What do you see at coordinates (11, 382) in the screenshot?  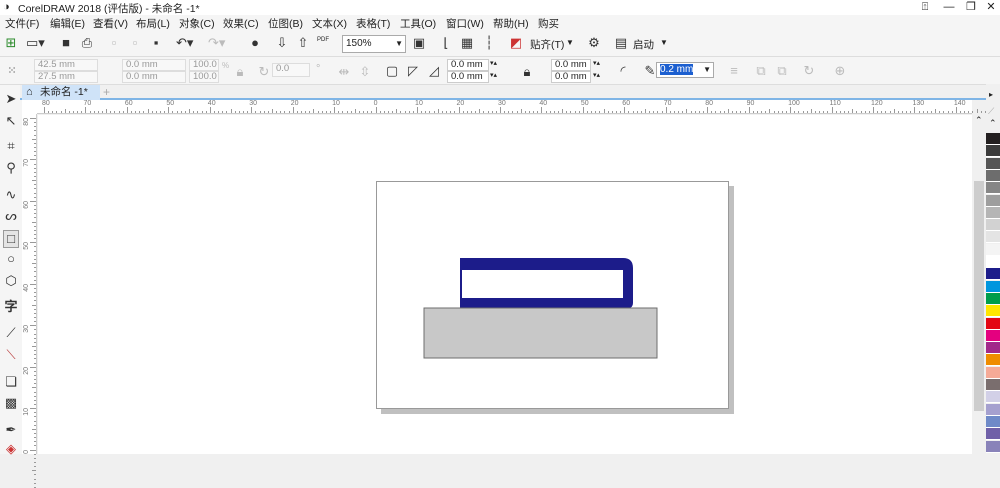 I see `drop-shadow-tool-icon: ❏` at bounding box center [11, 382].